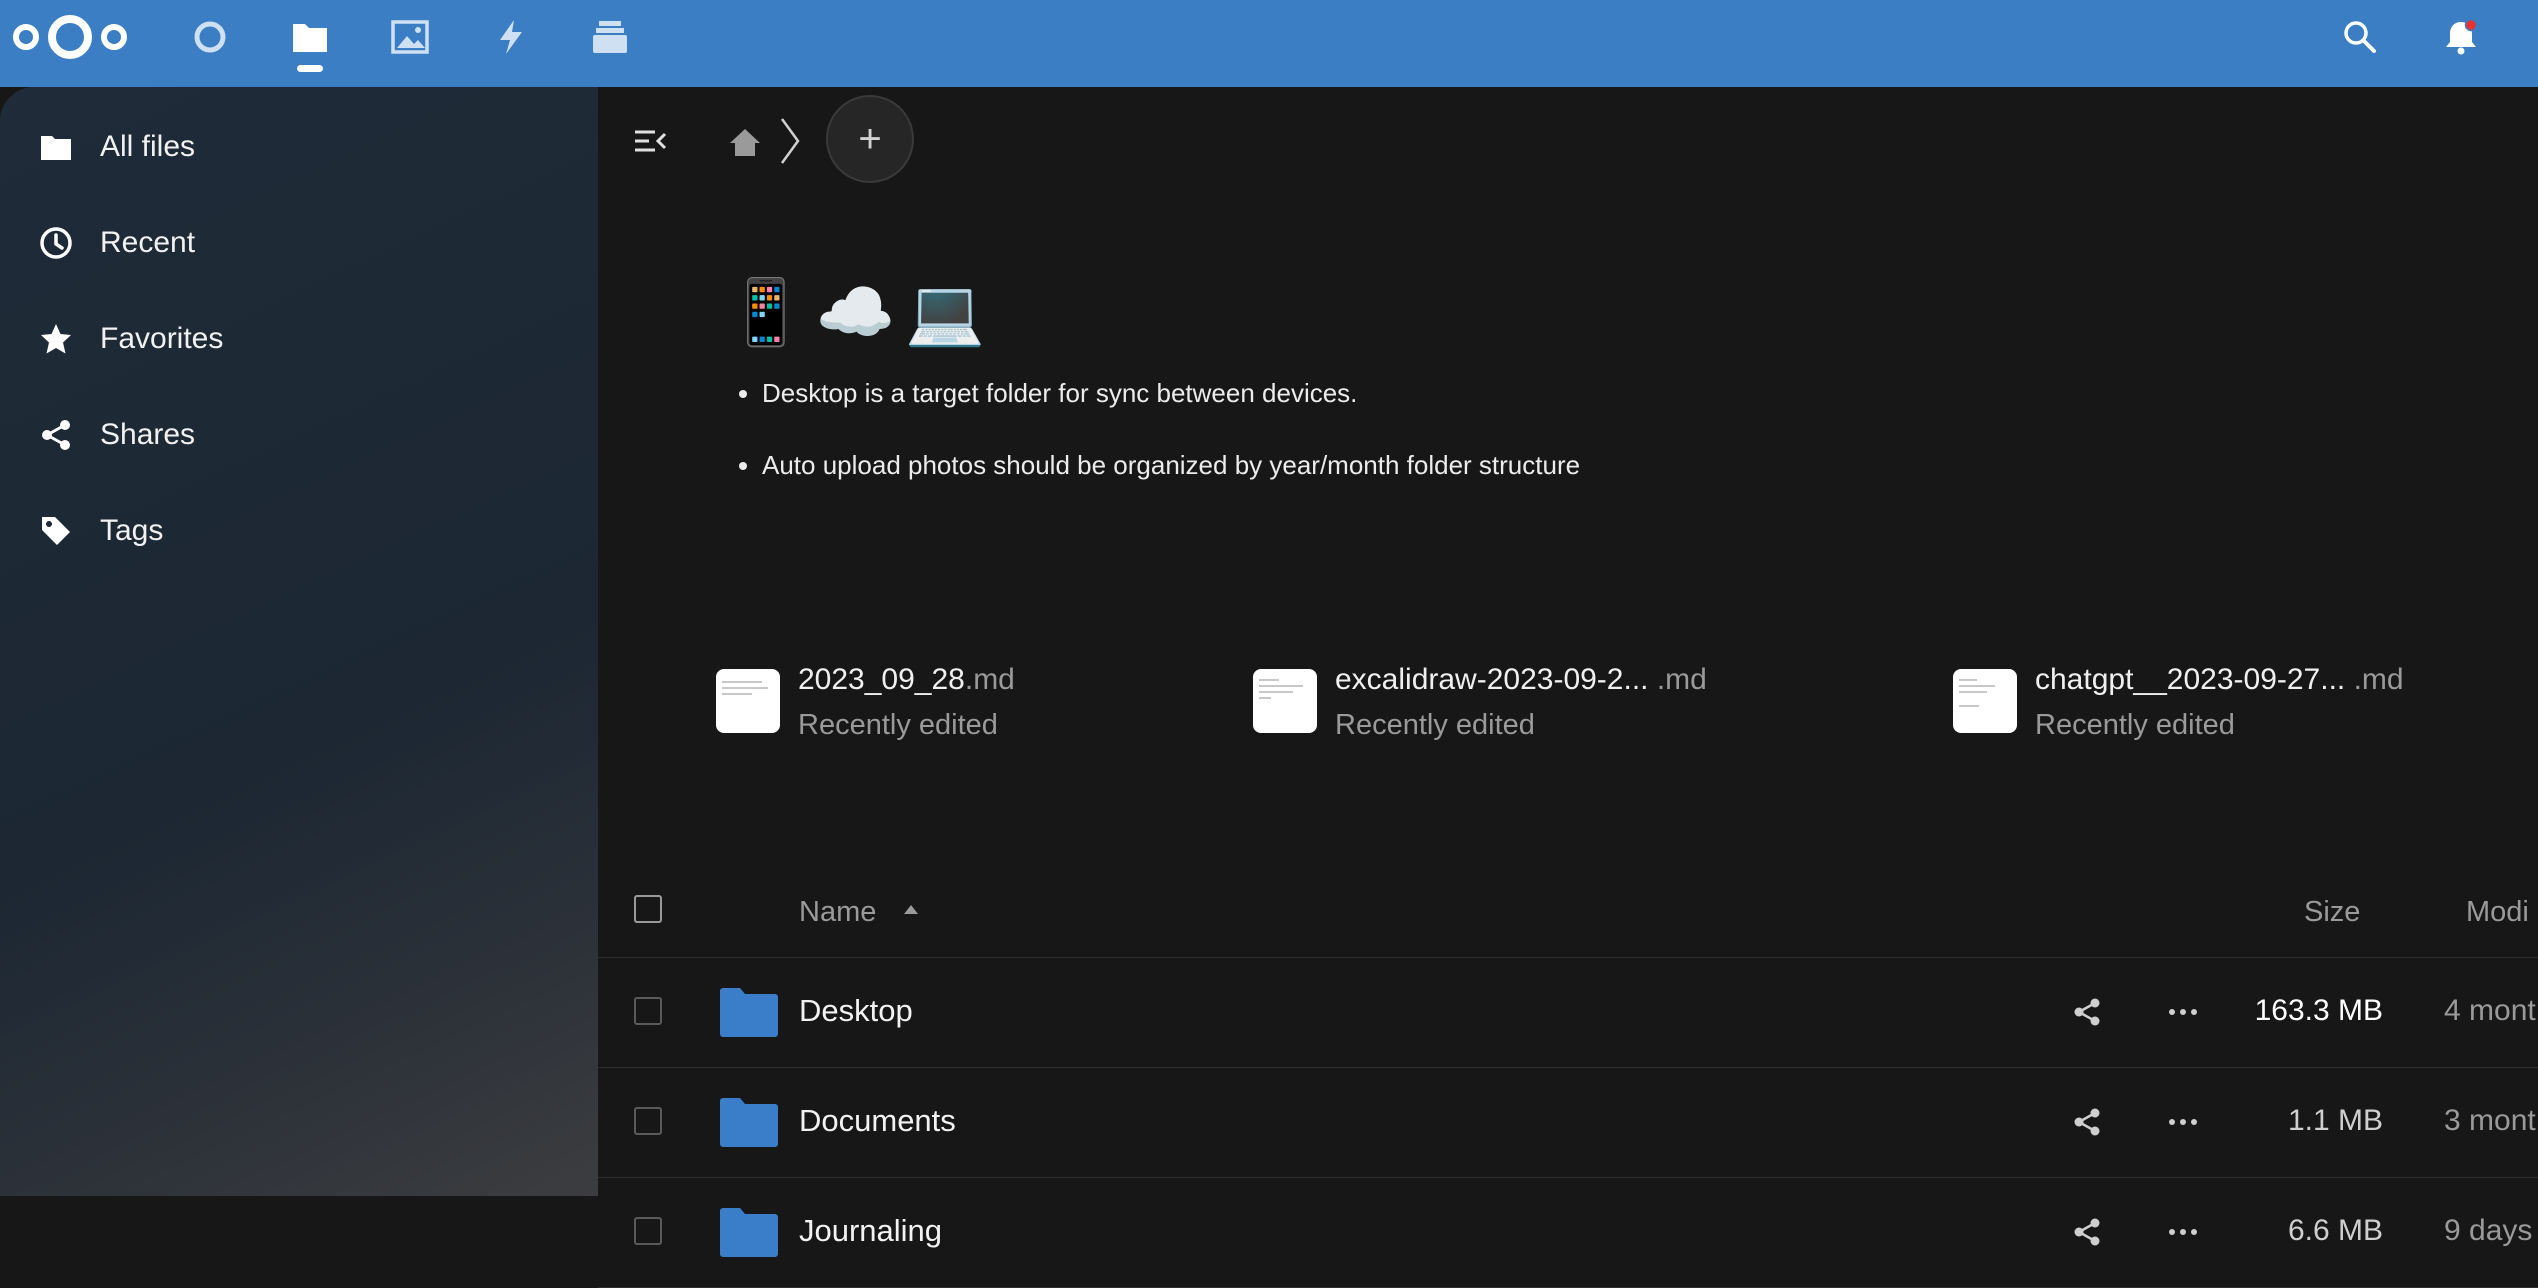 Image resolution: width=2538 pixels, height=1288 pixels. I want to click on toggle-sidebar-button, so click(650, 141).